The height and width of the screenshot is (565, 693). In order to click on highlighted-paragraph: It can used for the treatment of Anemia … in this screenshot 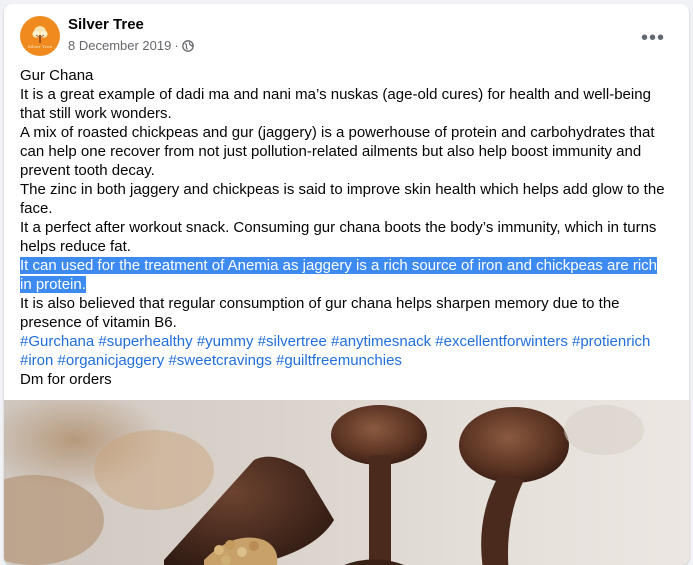, I will do `click(345, 275)`.